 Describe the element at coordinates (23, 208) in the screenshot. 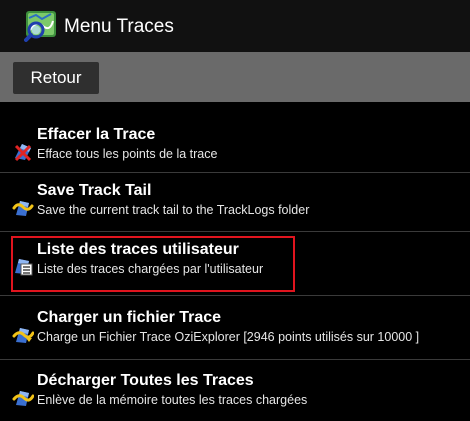

I see `save-track-icon` at that location.